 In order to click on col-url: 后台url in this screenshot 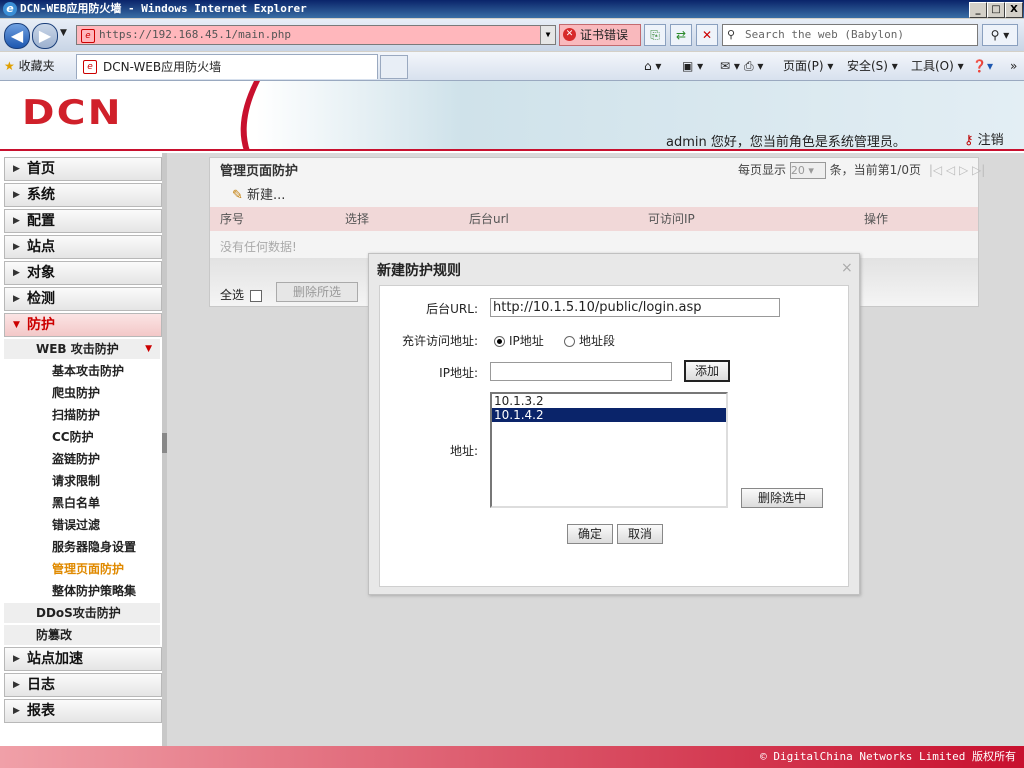, I will do `click(489, 219)`.